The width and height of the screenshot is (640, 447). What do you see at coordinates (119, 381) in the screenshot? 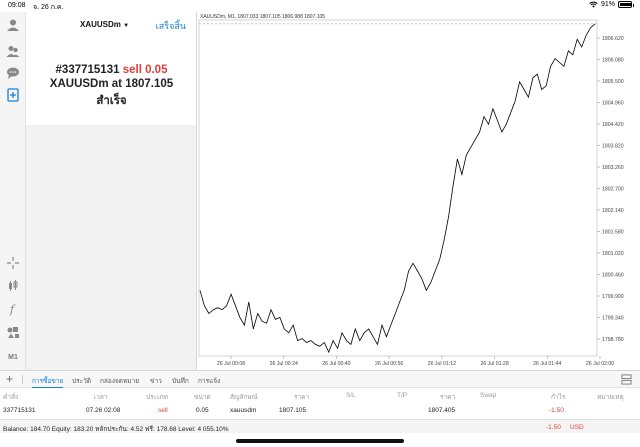
I see `tab-mailbox: กล่องจดหมาย` at bounding box center [119, 381].